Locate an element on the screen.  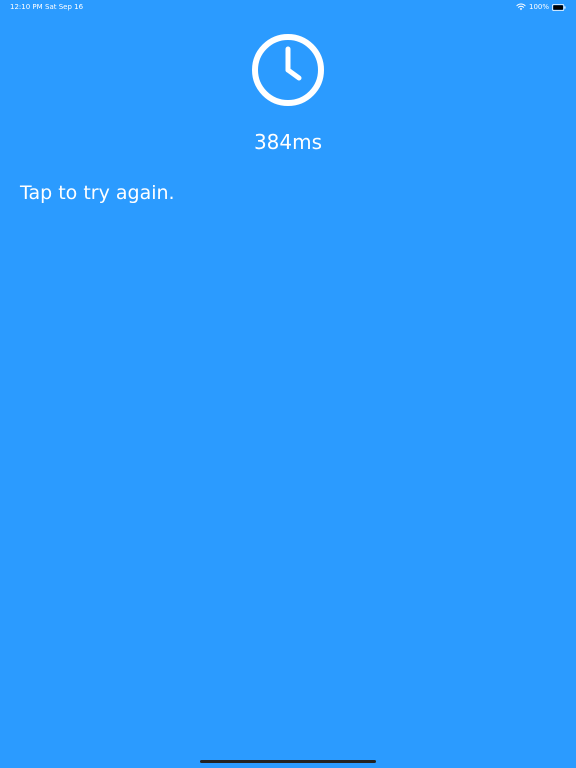
status-time: 12:10 PM is located at coordinates (26, 7).